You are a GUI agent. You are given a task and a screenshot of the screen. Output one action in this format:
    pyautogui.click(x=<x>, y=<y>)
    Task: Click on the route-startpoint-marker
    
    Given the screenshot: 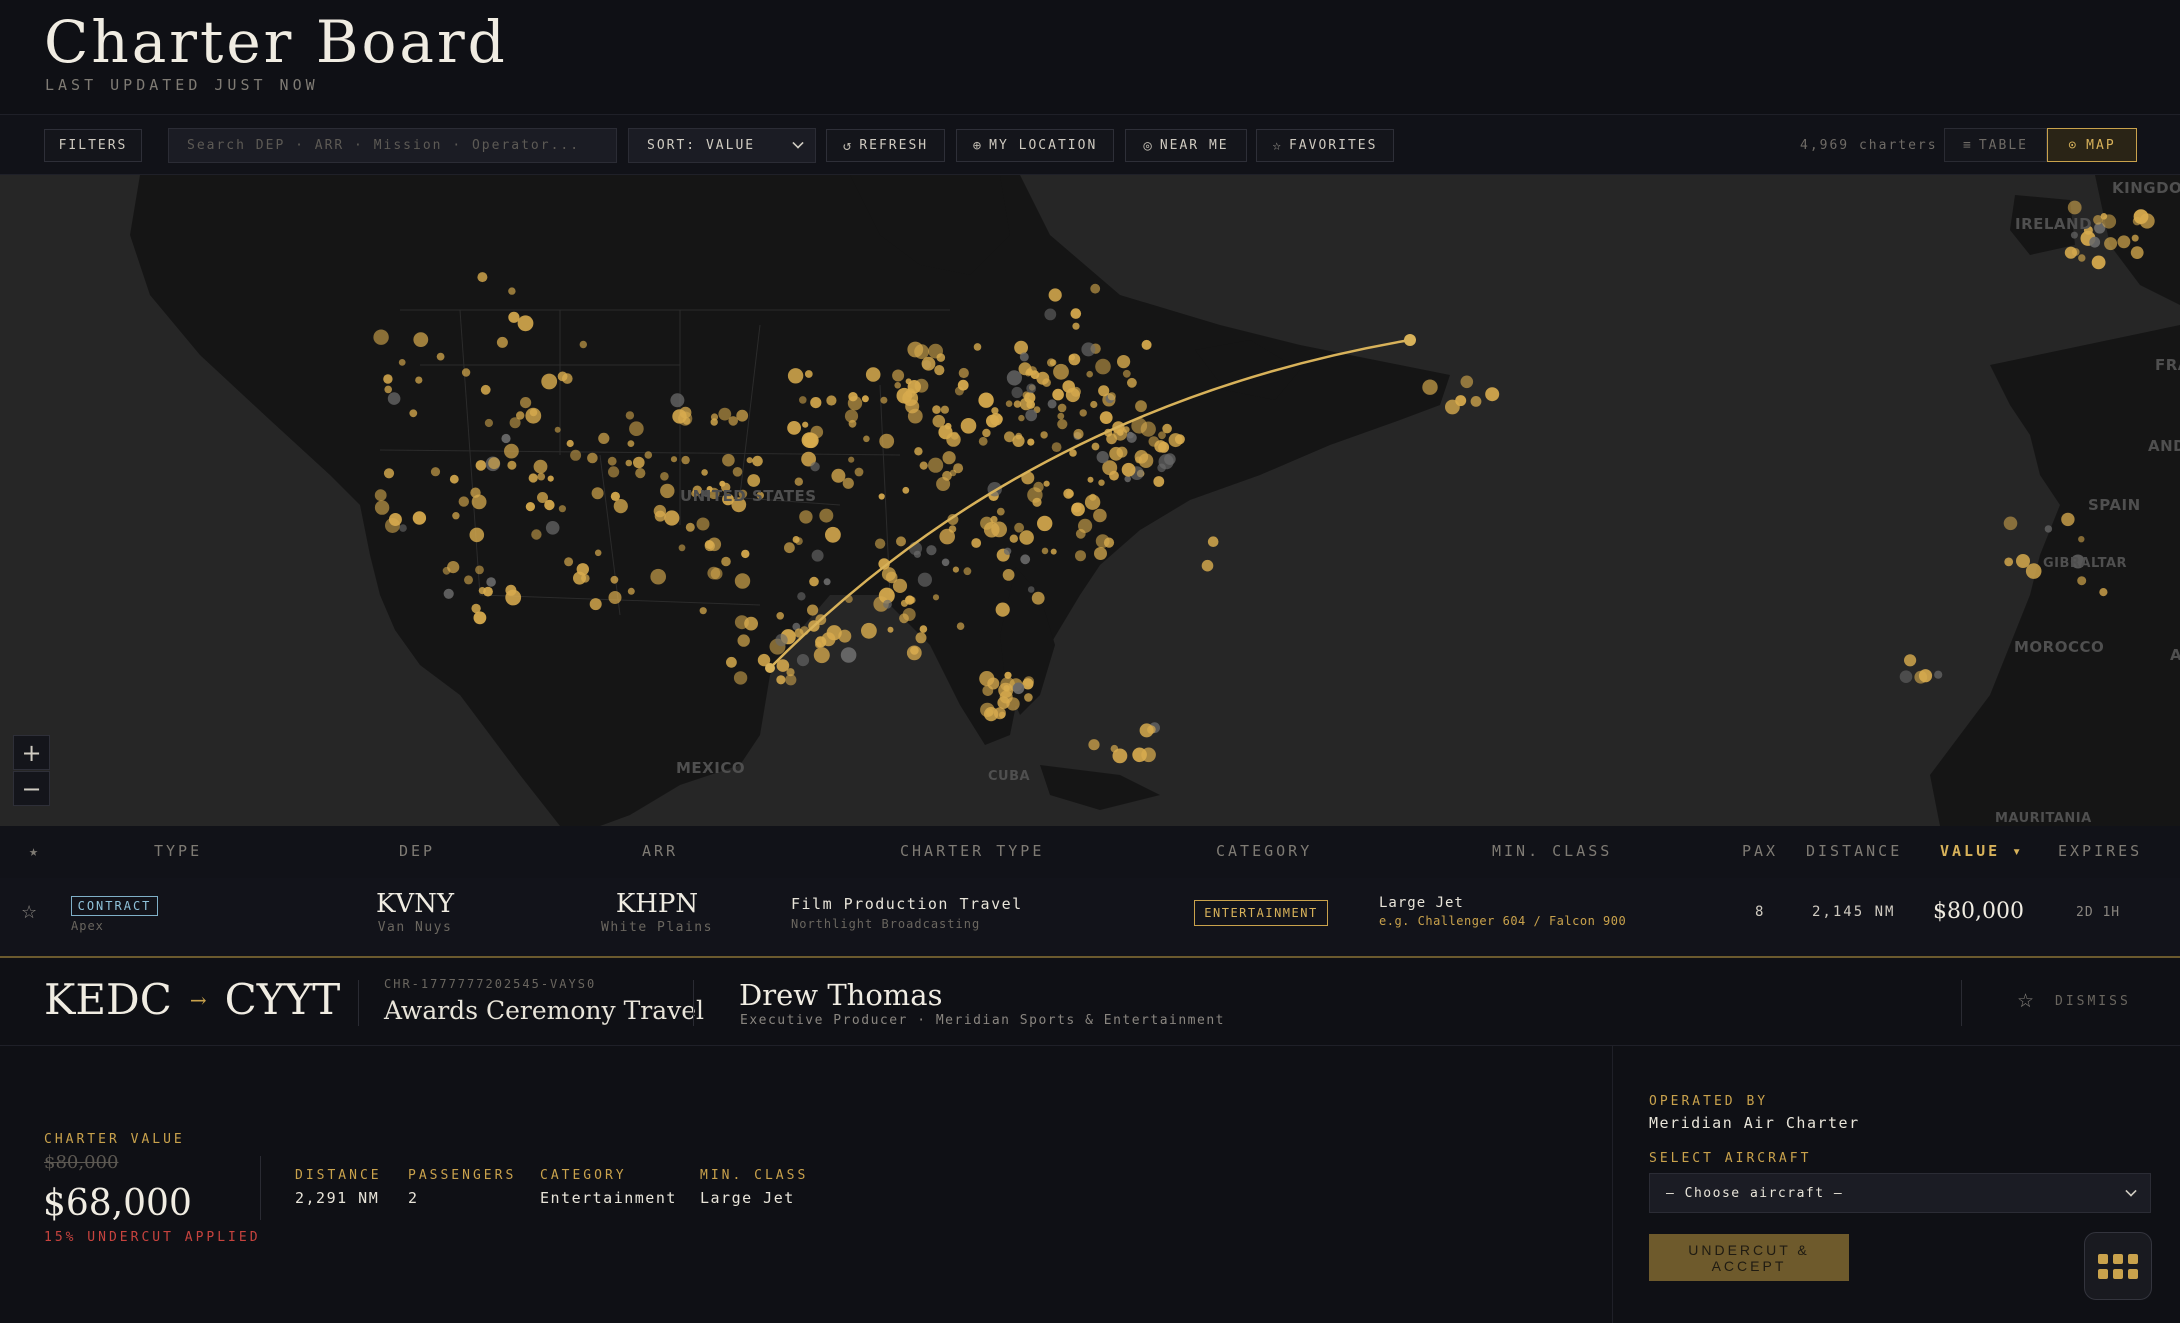 What is the action you would take?
    pyautogui.click(x=770, y=668)
    